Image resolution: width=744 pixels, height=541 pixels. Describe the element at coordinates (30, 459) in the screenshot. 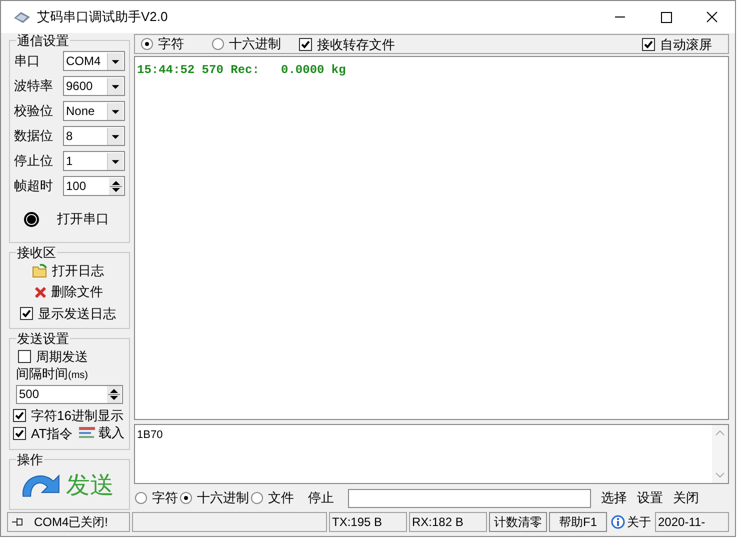

I see `group-title: 操作` at that location.